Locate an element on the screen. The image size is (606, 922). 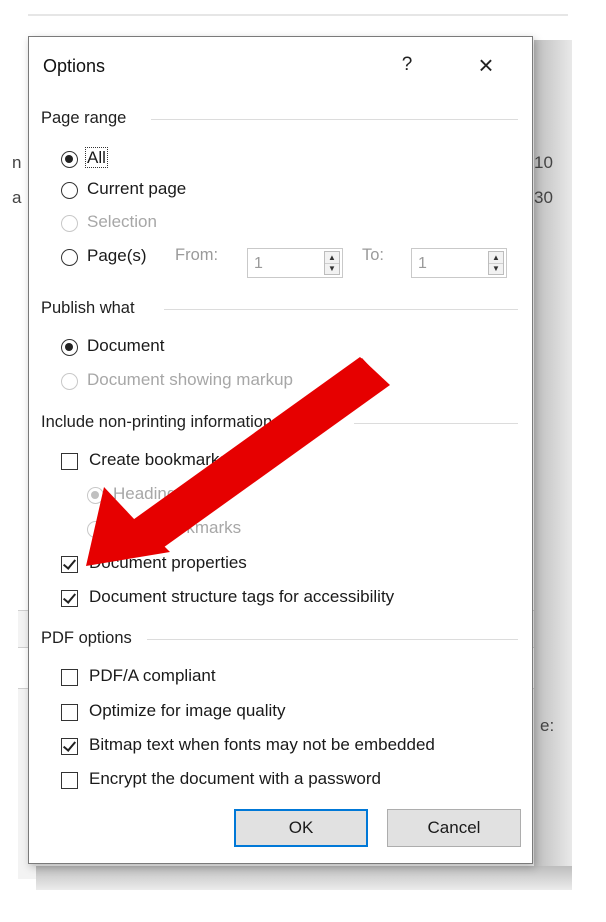
pdfa-label: PDF/A compliant is located at coordinates (152, 676).